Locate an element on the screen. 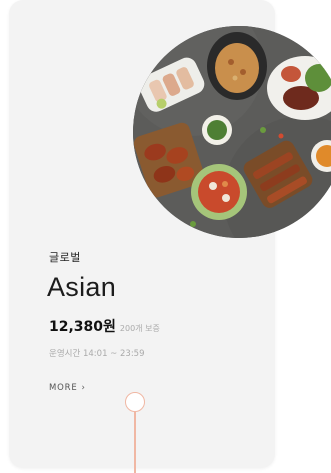  timeline-dot is located at coordinates (135, 402).